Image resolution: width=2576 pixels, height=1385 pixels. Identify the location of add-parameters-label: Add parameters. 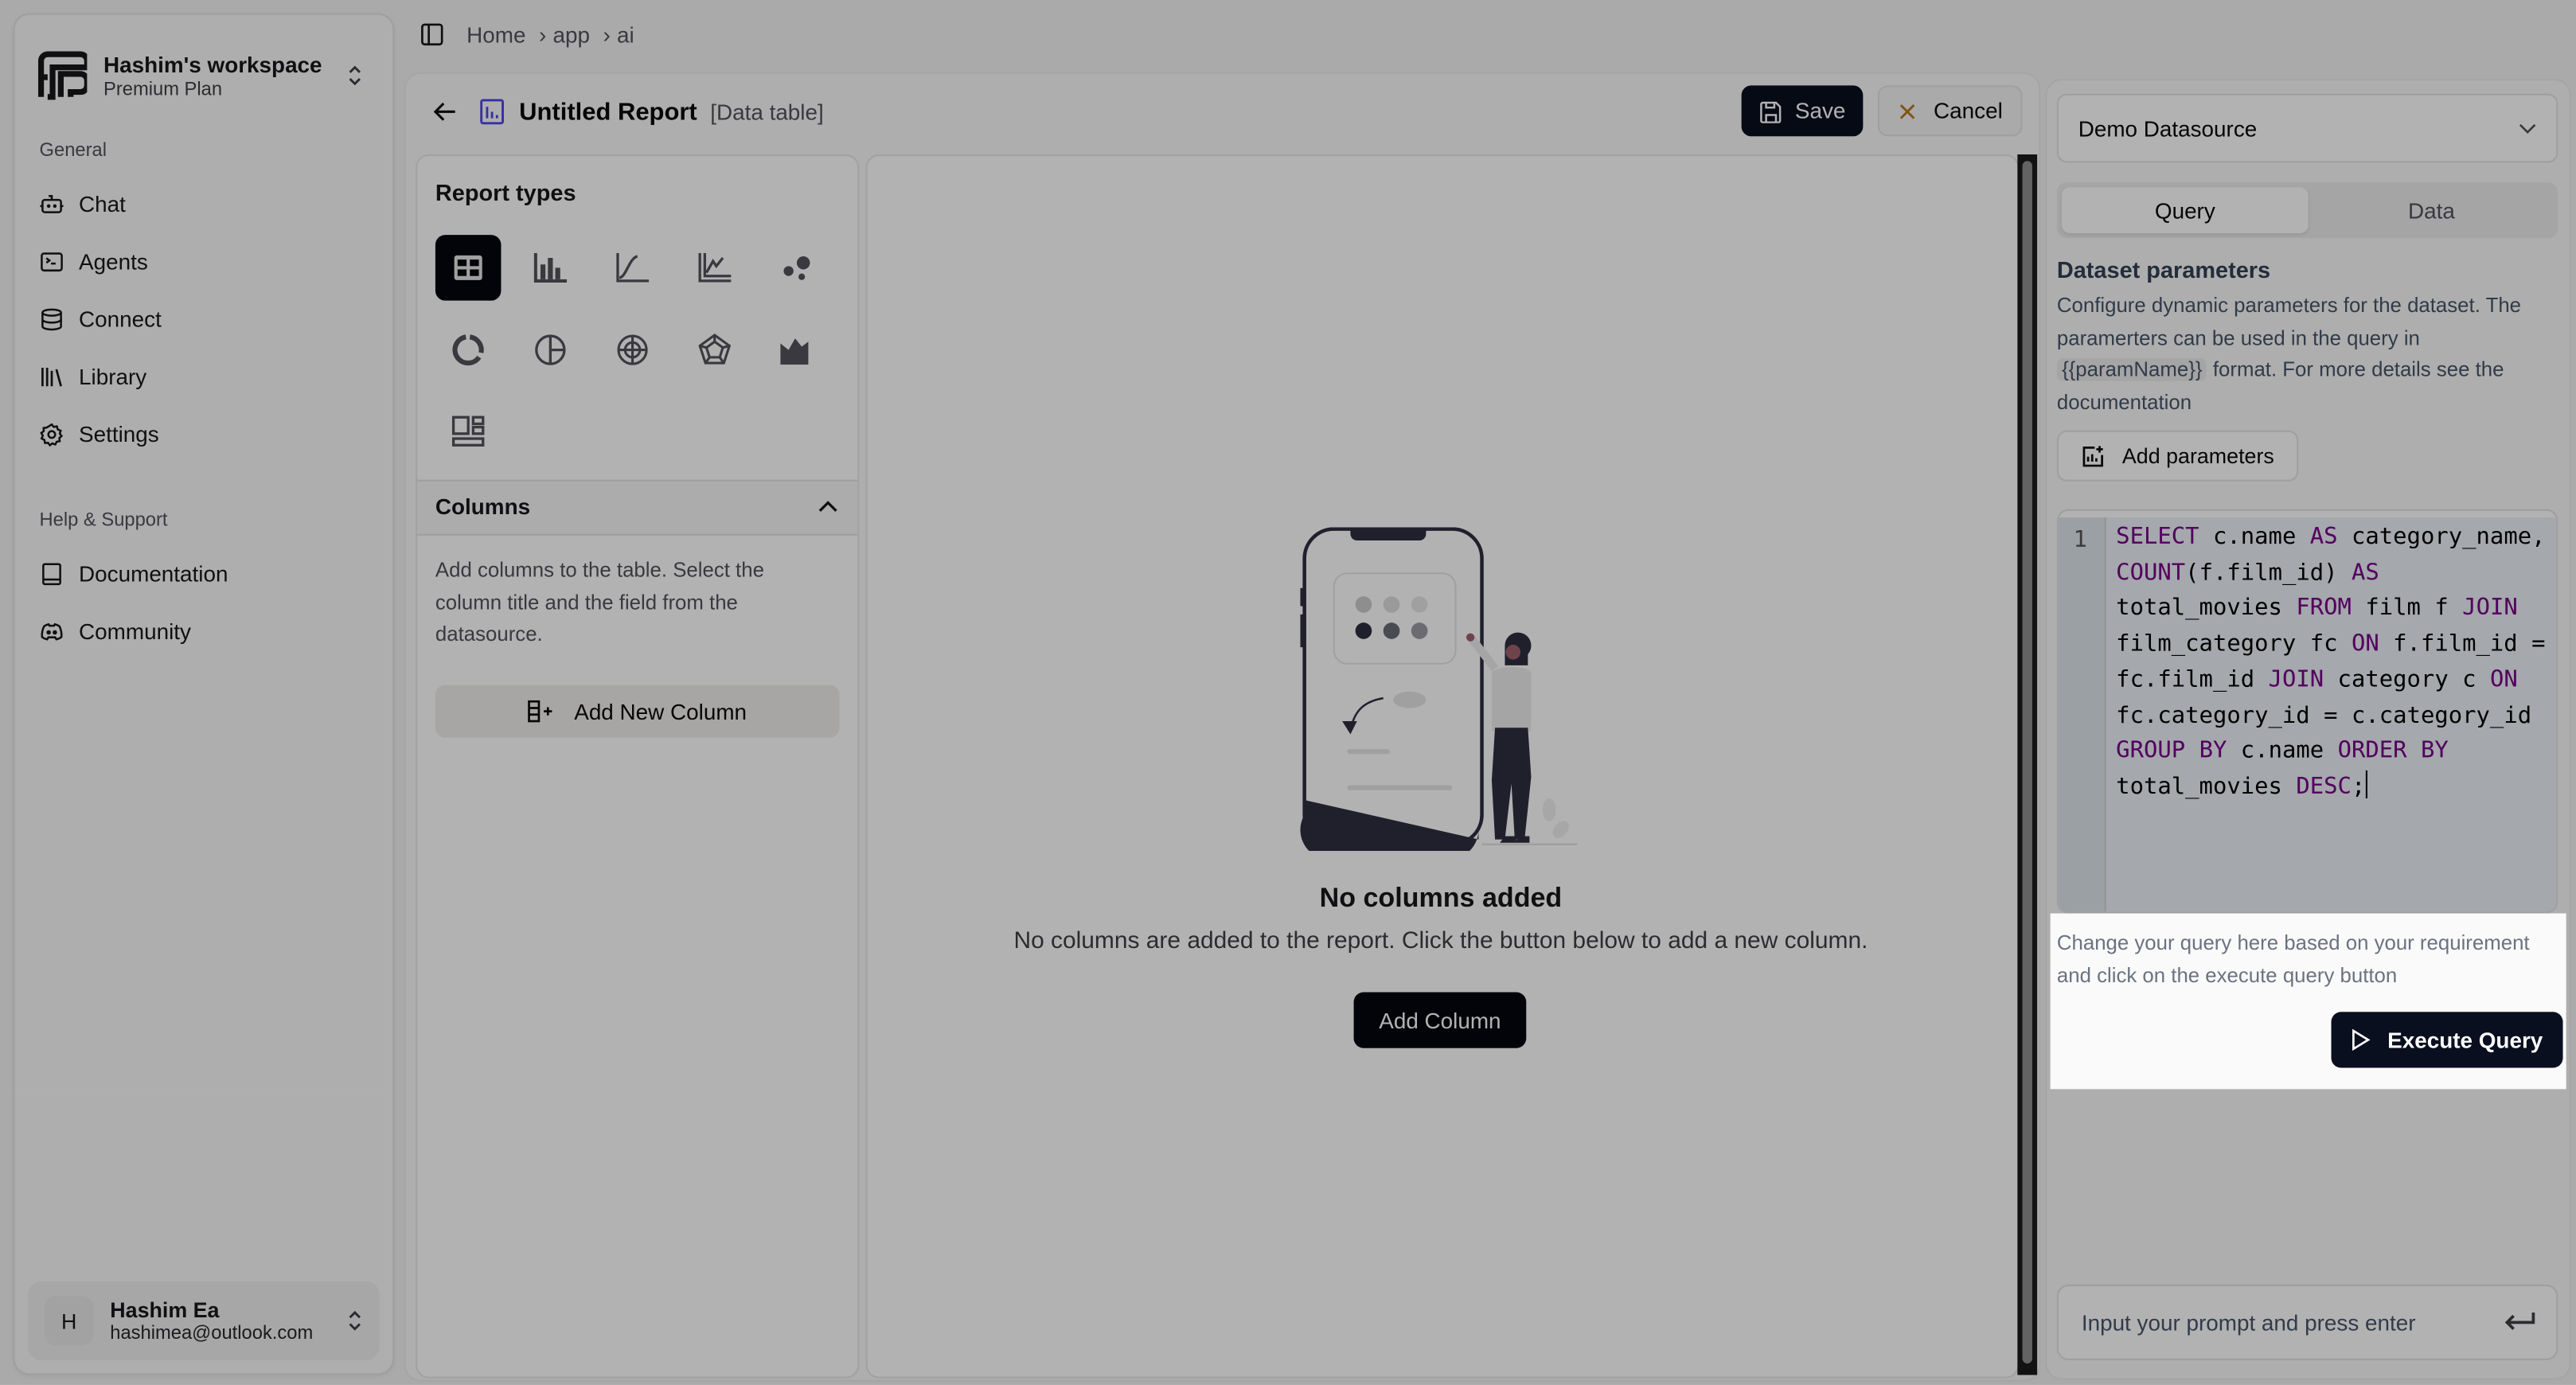
(2197, 456).